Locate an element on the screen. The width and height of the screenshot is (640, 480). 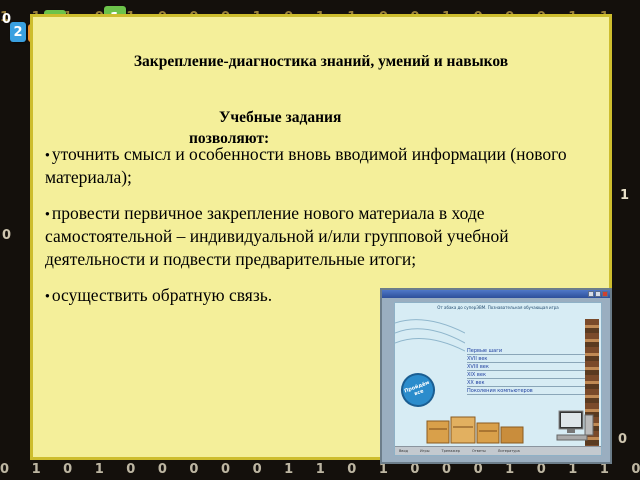
bottom-bar-item: Игры is located at coordinates (425, 451).